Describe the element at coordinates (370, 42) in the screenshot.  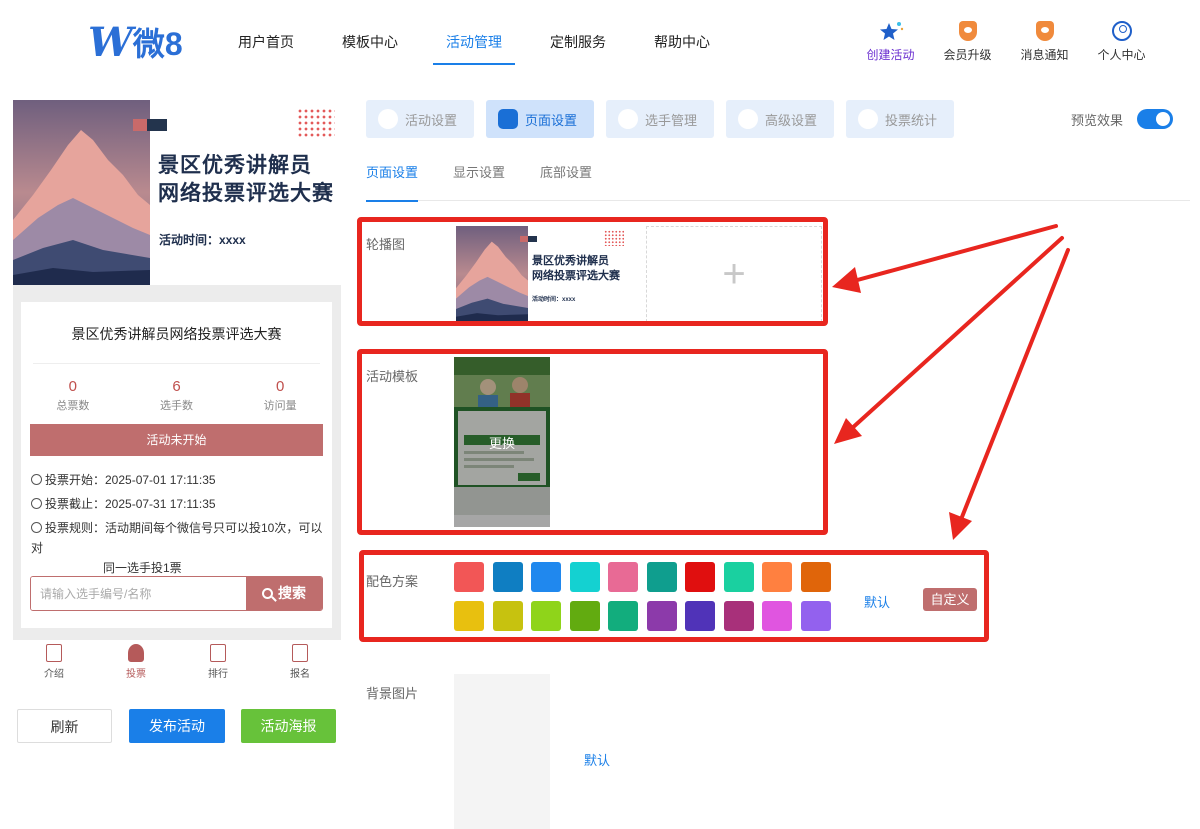
I see `nav-templates: 模板中心` at that location.